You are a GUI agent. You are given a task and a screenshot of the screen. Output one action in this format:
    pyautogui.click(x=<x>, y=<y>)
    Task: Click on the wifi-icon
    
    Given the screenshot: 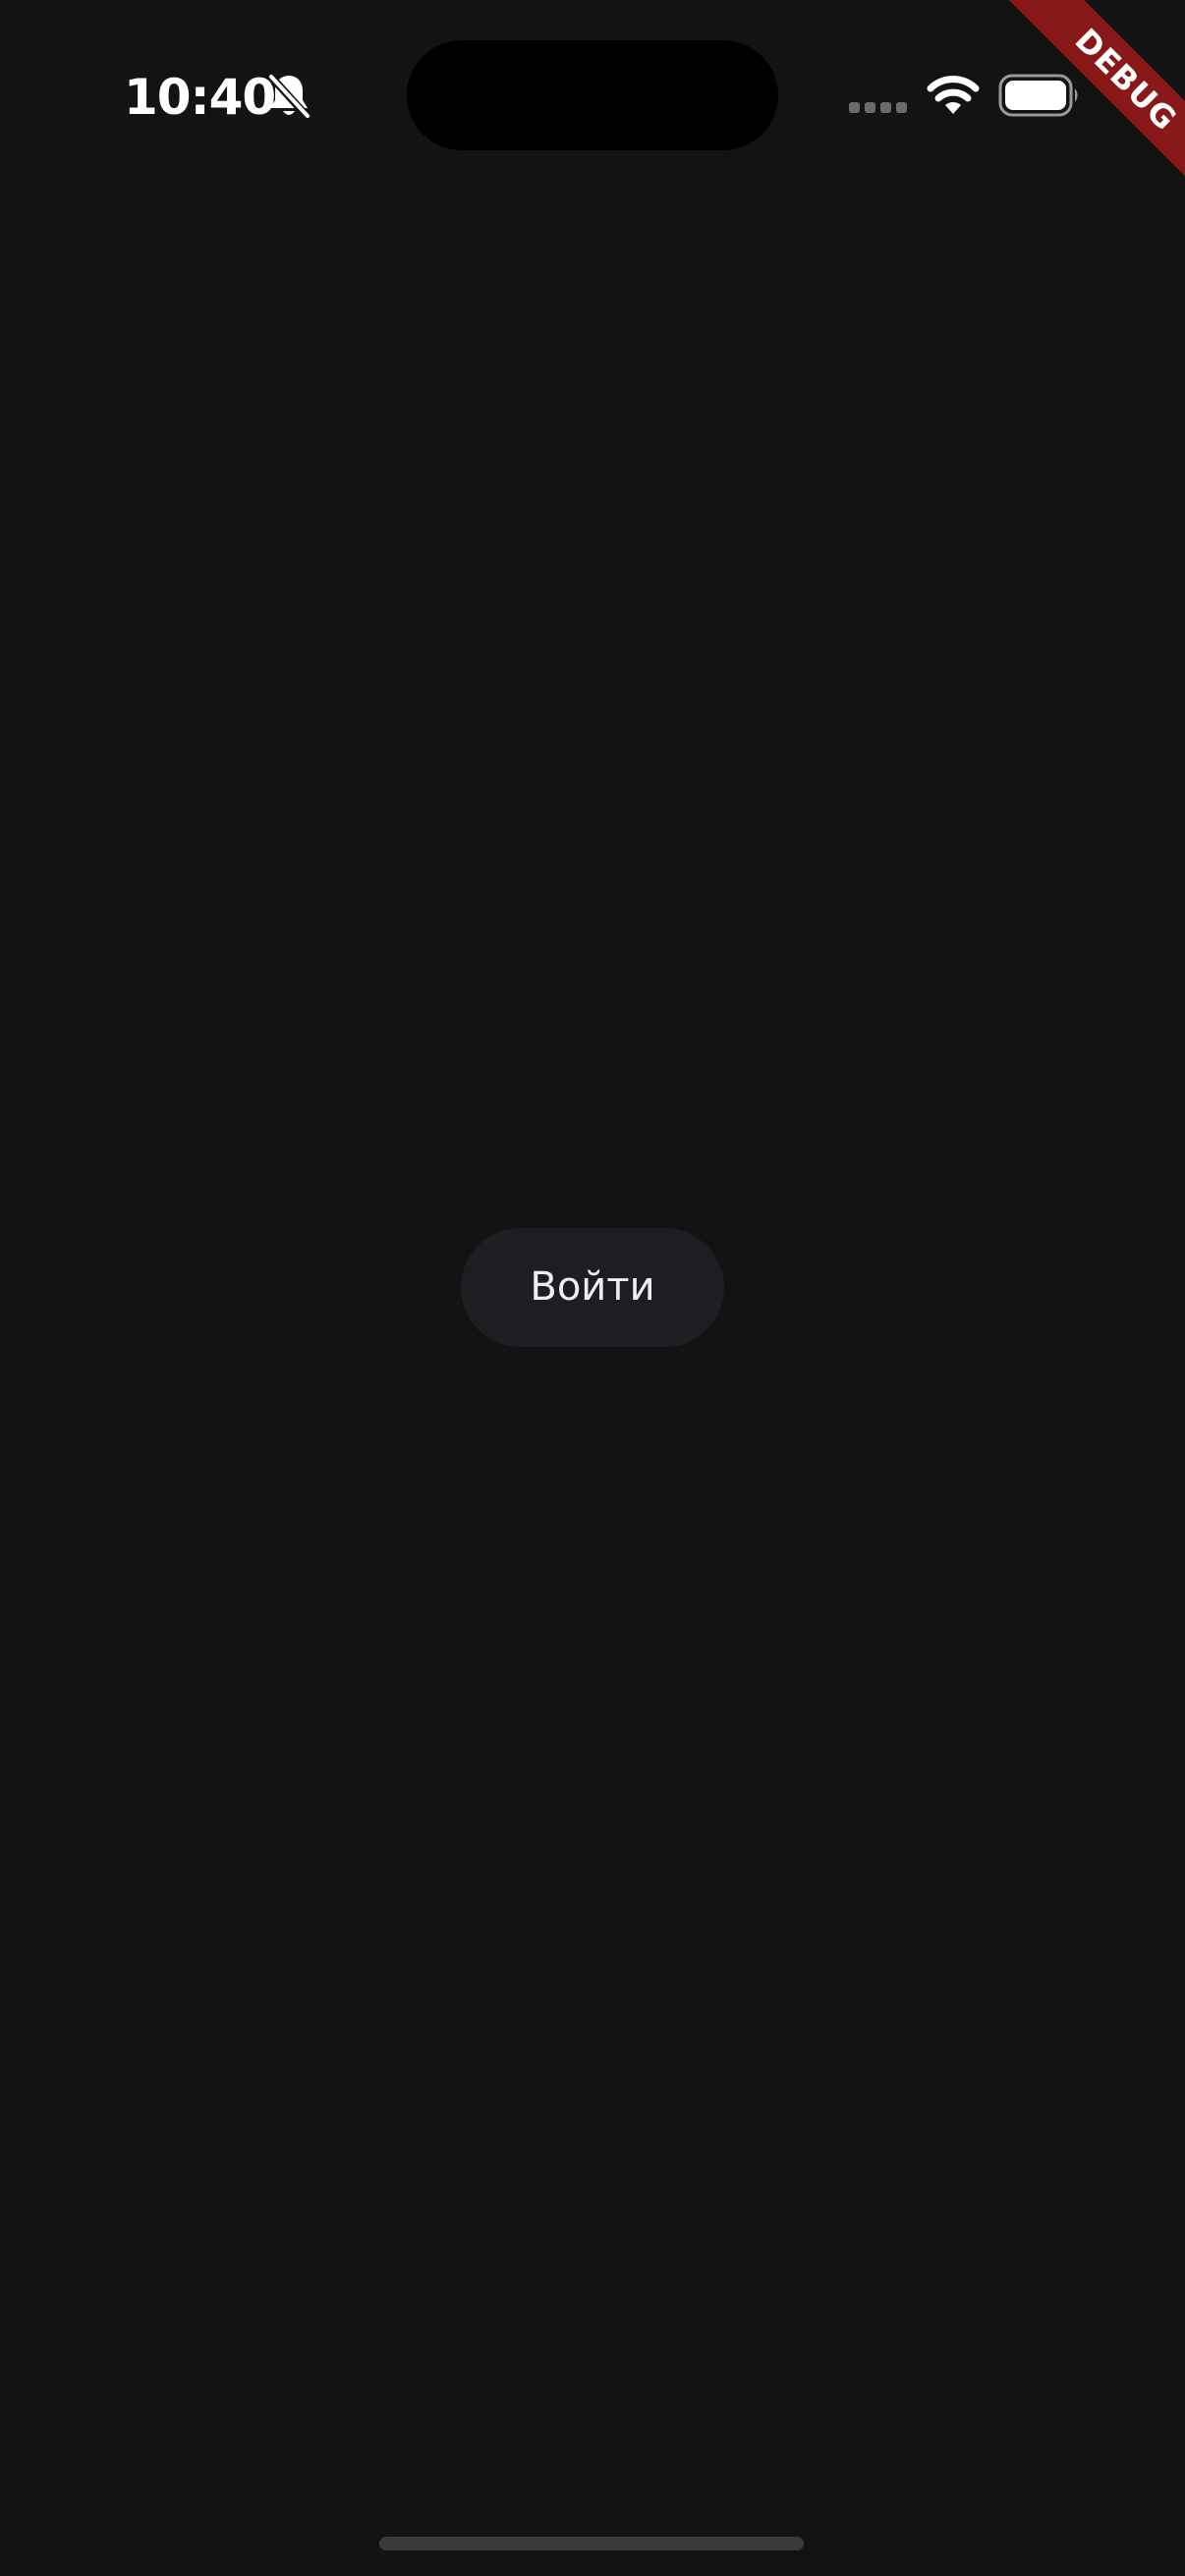 What is the action you would take?
    pyautogui.click(x=954, y=95)
    